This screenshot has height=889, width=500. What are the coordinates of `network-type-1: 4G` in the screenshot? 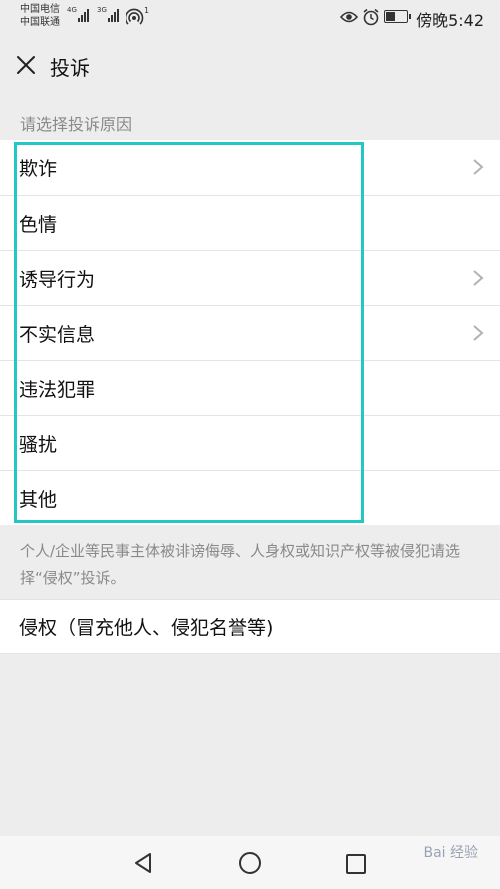 It's located at (72, 10).